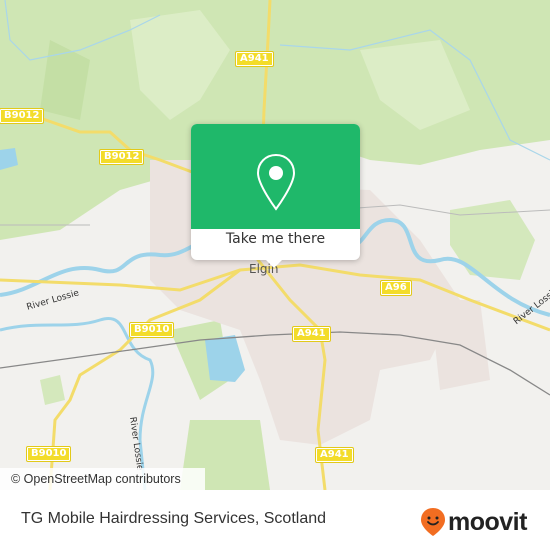 The width and height of the screenshot is (550, 550). I want to click on lake, so click(225, 358).